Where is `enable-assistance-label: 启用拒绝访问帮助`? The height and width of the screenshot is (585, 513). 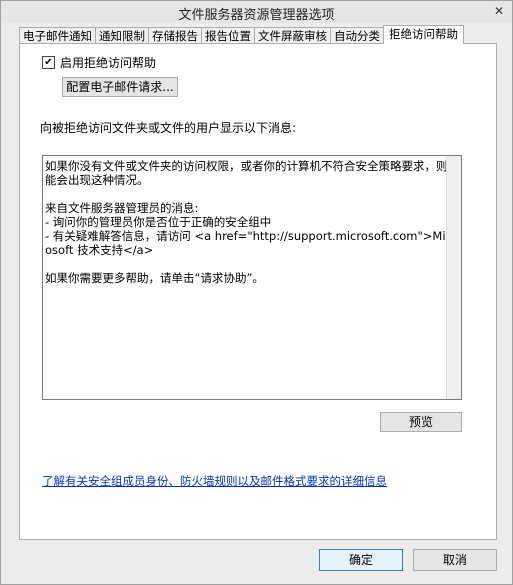 enable-assistance-label: 启用拒绝访问帮助 is located at coordinates (108, 62).